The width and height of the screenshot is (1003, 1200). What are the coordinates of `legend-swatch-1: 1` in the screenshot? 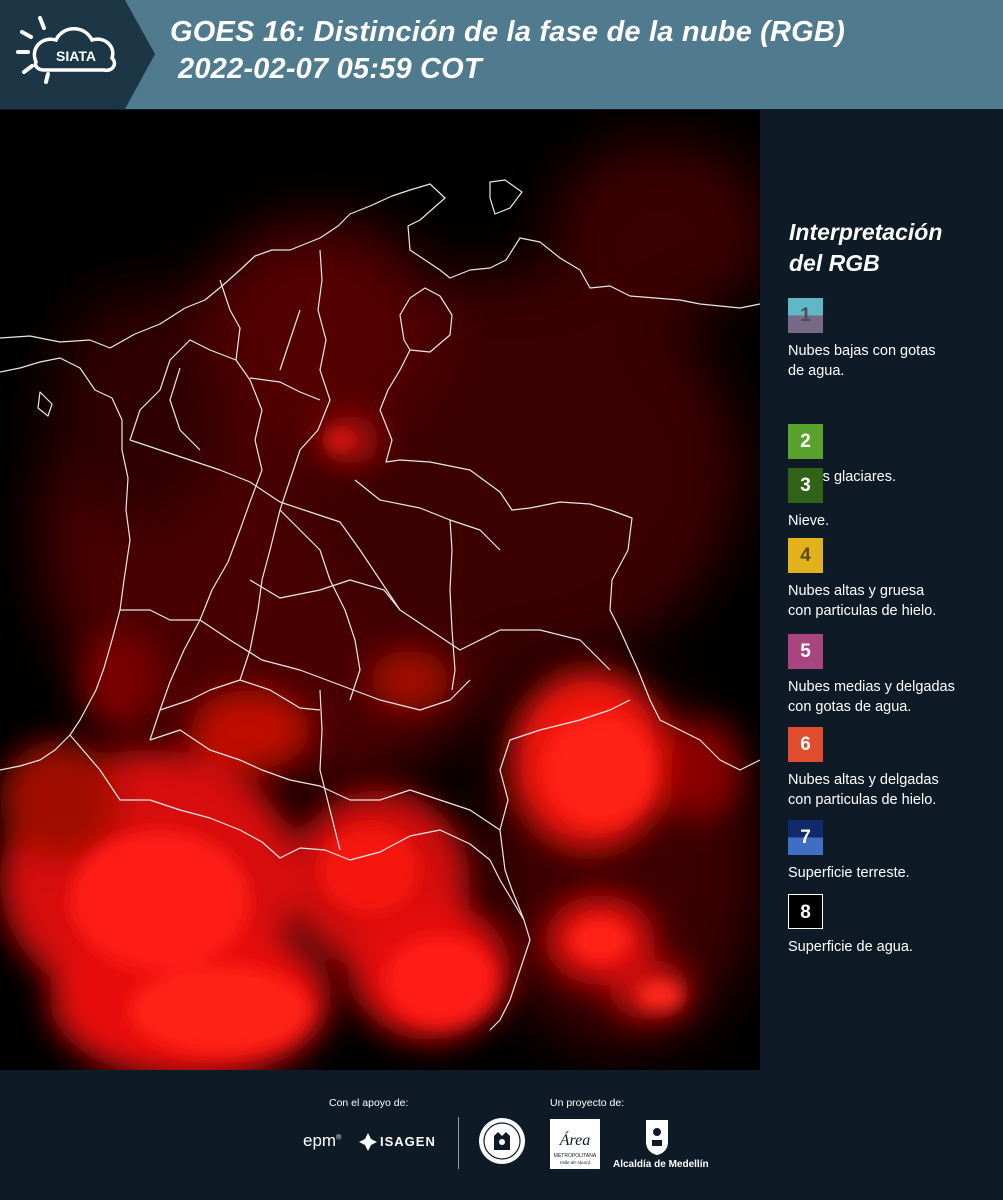 It's located at (805, 315).